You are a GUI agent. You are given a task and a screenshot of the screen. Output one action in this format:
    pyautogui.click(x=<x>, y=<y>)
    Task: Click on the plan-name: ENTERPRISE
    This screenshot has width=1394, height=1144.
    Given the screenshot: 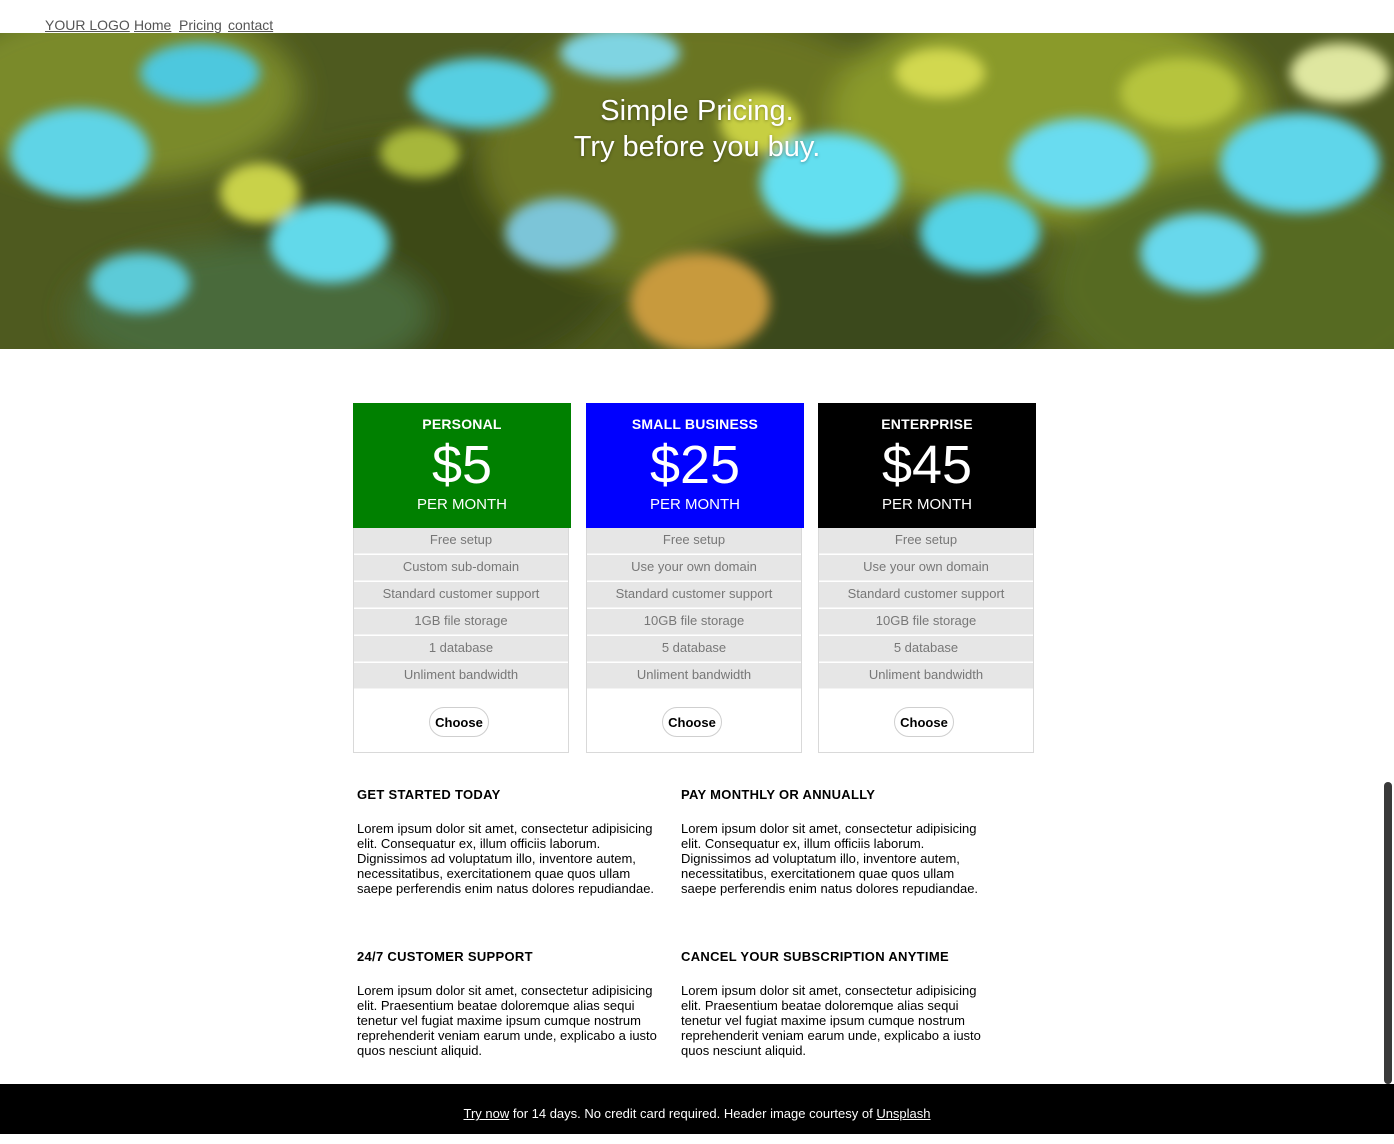 What is the action you would take?
    pyautogui.click(x=927, y=424)
    